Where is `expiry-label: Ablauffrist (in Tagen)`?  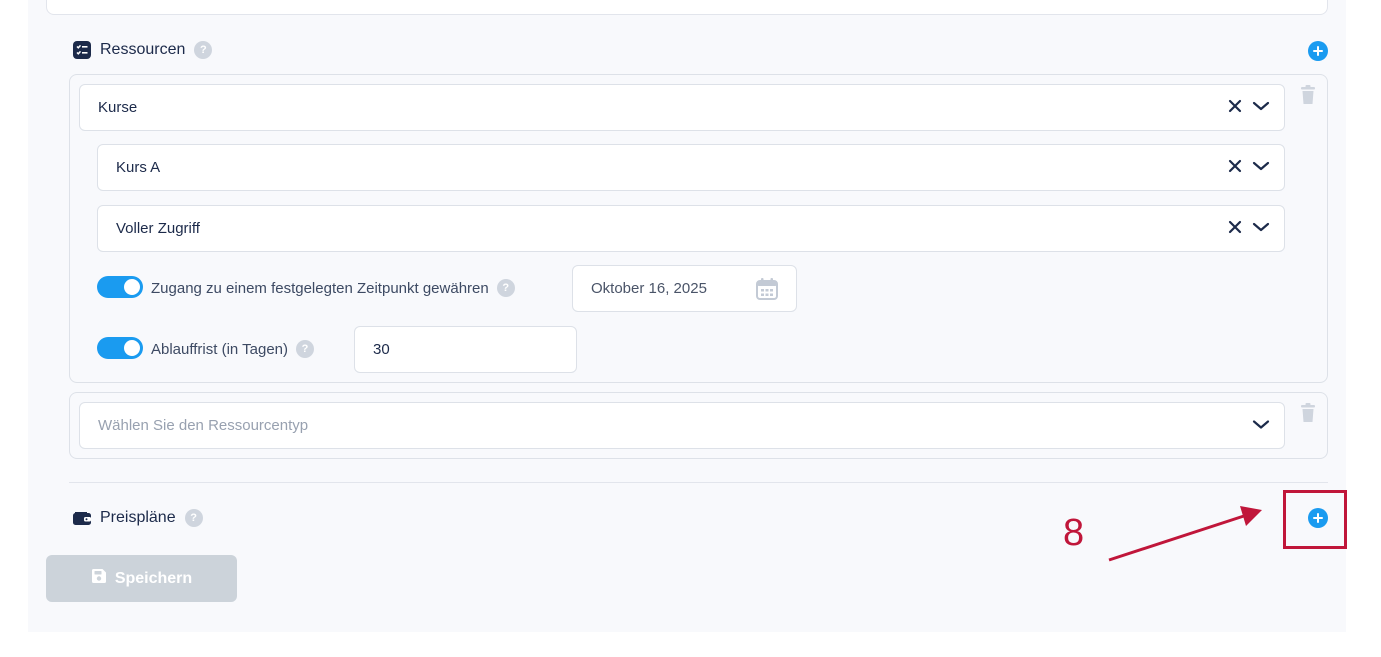
expiry-label: Ablauffrist (in Tagen) is located at coordinates (220, 349).